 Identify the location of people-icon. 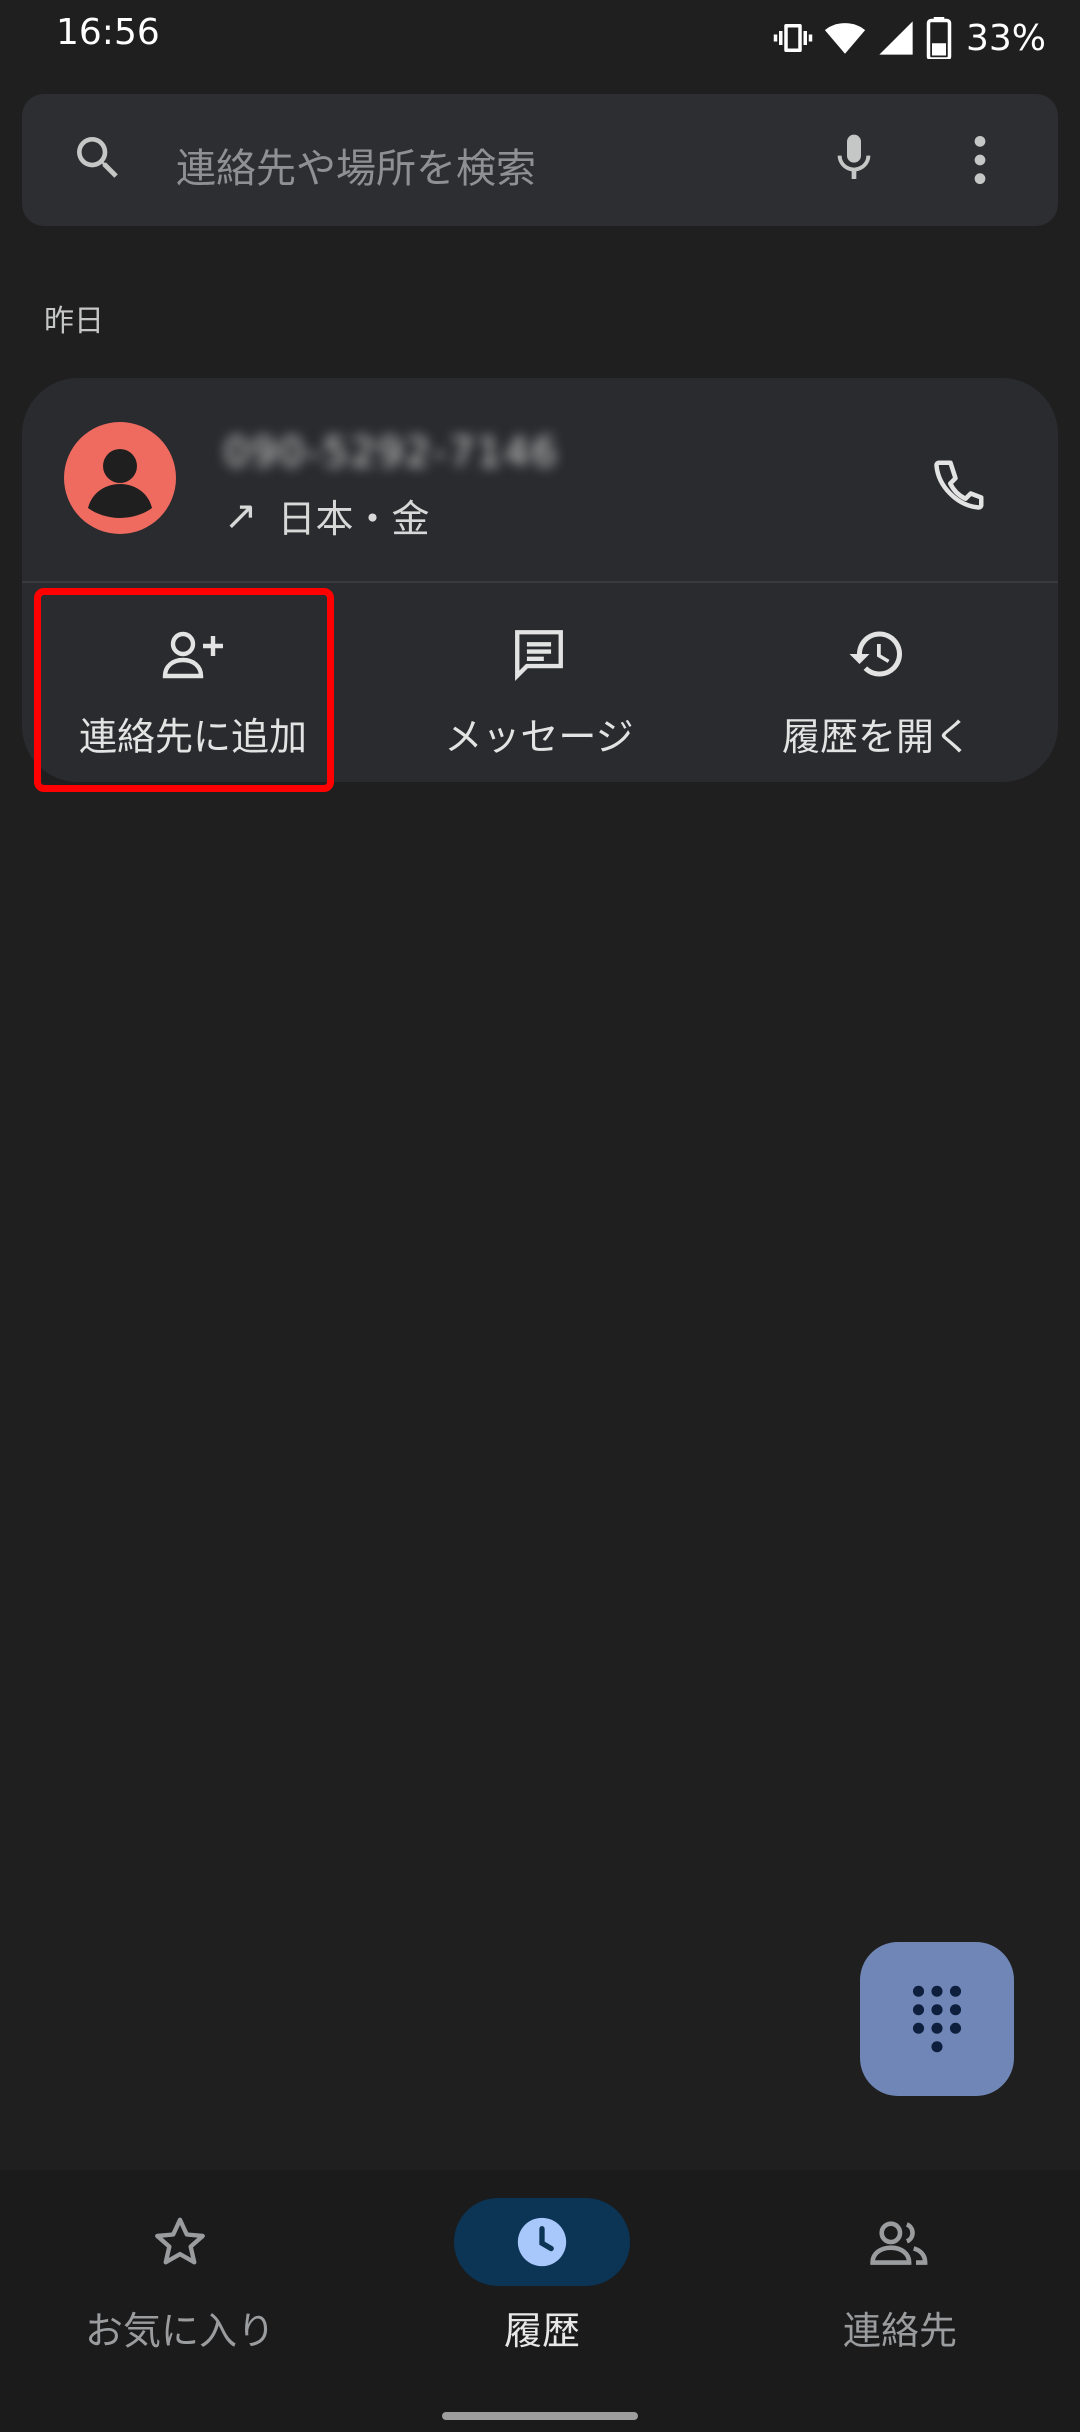
(899, 2243).